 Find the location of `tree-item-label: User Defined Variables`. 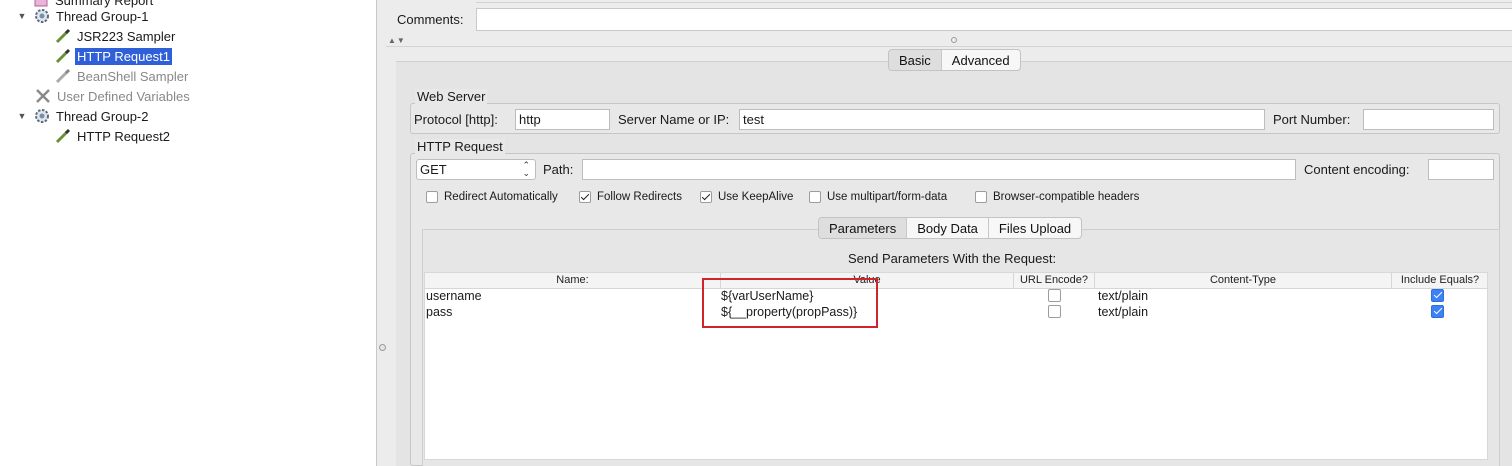

tree-item-label: User Defined Variables is located at coordinates (123, 96).